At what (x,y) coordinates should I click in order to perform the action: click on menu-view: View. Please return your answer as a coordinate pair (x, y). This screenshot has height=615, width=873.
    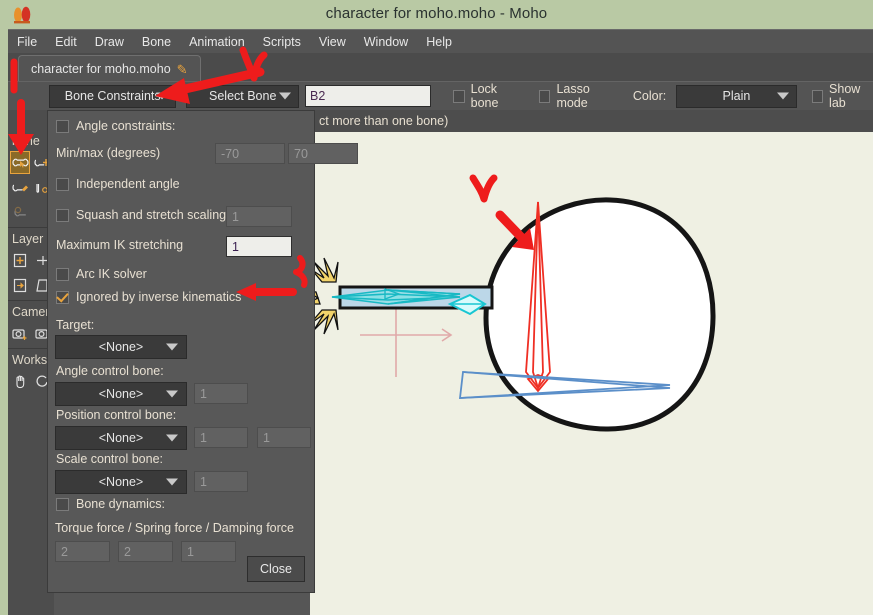
    Looking at the image, I should click on (332, 42).